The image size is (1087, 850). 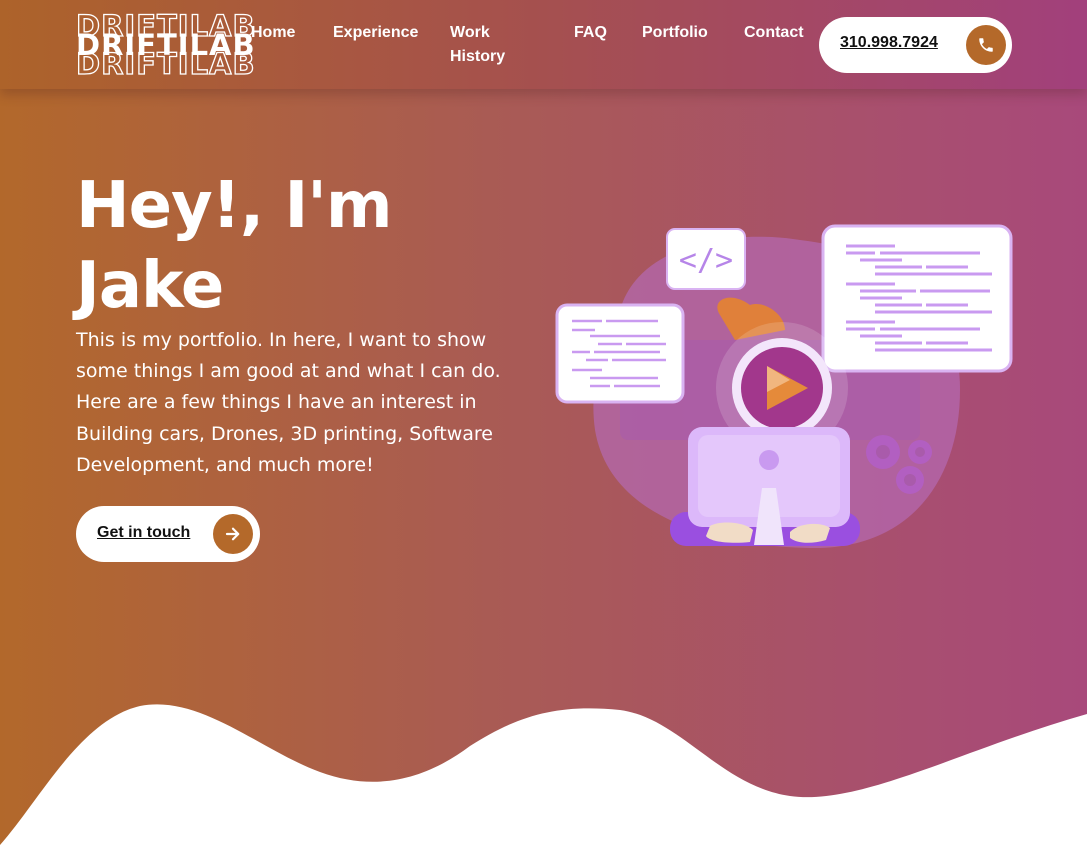 I want to click on monitor-logo, so click(x=769, y=460).